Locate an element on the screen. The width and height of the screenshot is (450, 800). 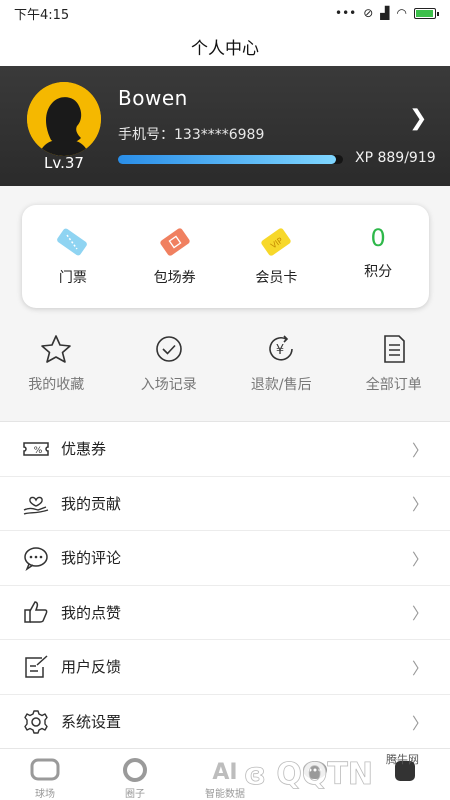
avatar-silhouette-icon is located at coordinates (64, 119).